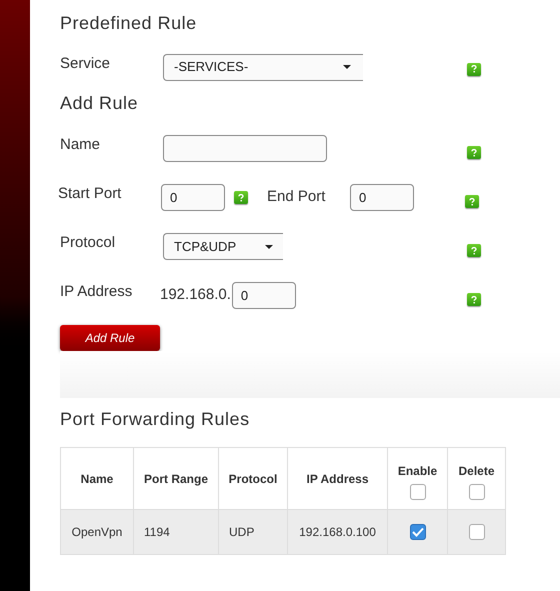  What do you see at coordinates (97, 479) in the screenshot?
I see `column-header: Name` at bounding box center [97, 479].